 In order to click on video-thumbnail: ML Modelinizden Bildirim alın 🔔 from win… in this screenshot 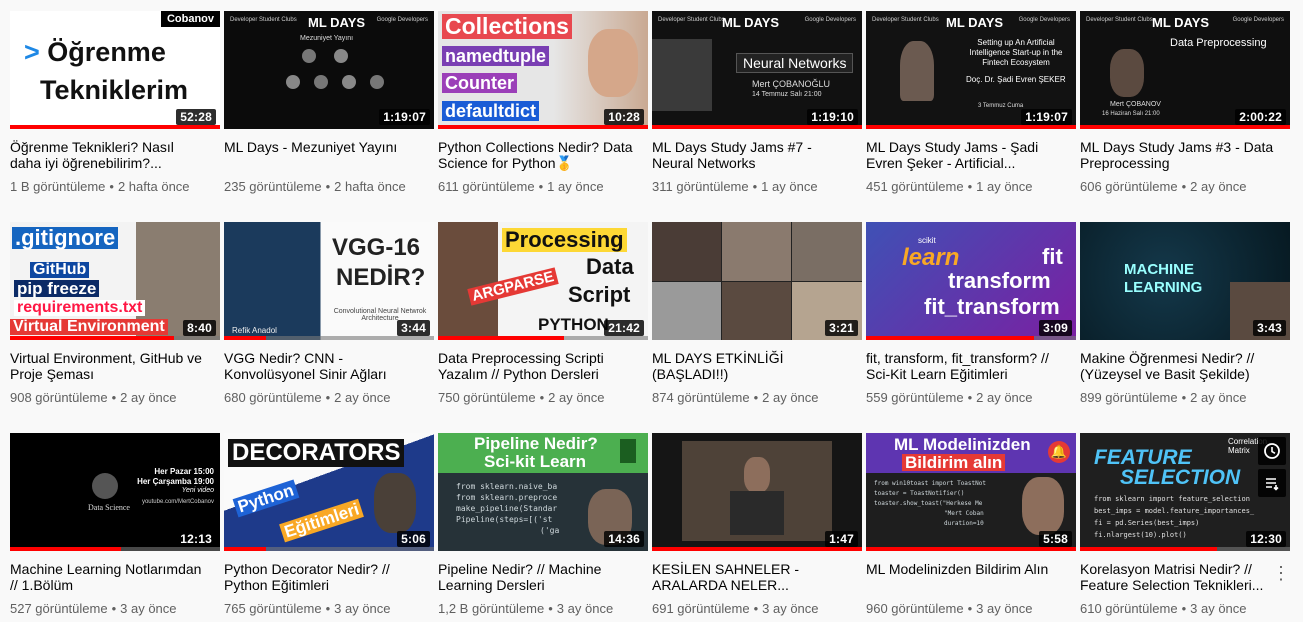, I will do `click(971, 492)`.